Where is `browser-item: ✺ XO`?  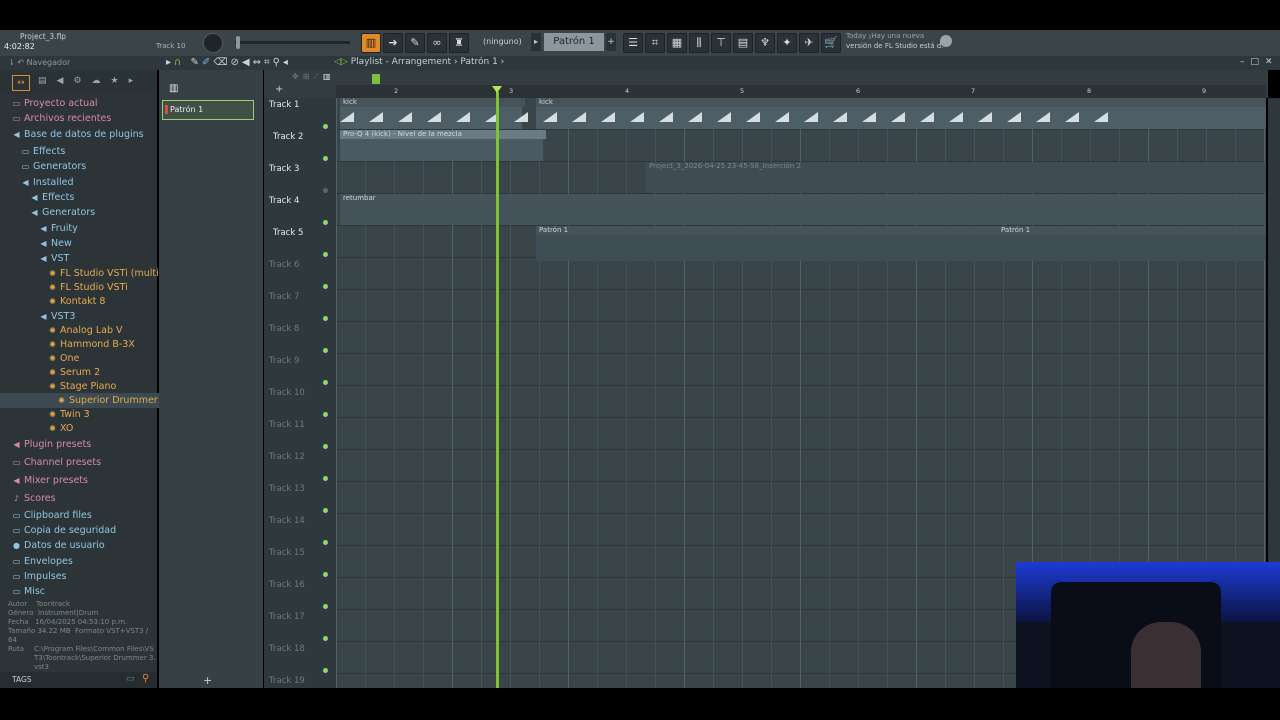
browser-item: ✺ XO is located at coordinates (36, 428).